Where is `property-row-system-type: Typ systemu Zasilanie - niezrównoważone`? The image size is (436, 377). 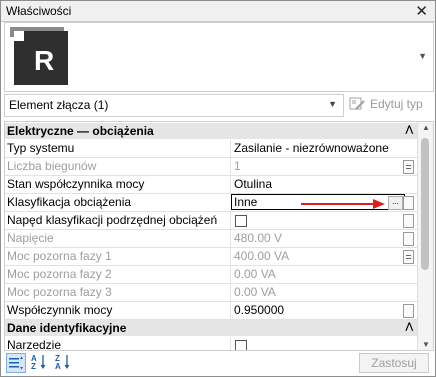 property-row-system-type: Typ systemu Zasilanie - niezrównoważone is located at coordinates (211, 149).